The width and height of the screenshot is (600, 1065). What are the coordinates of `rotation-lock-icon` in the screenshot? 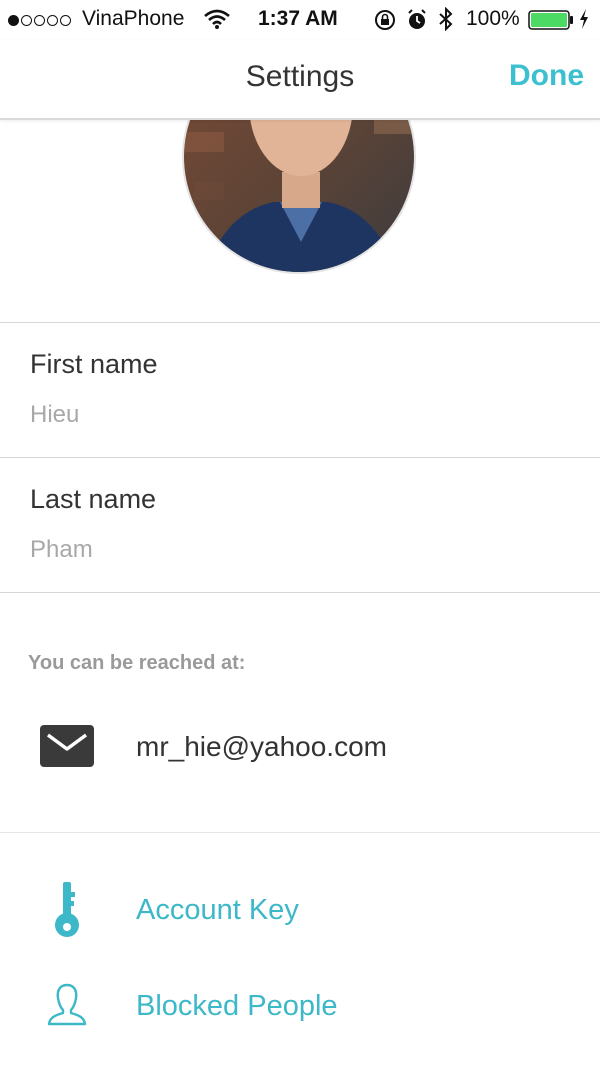 It's located at (385, 23).